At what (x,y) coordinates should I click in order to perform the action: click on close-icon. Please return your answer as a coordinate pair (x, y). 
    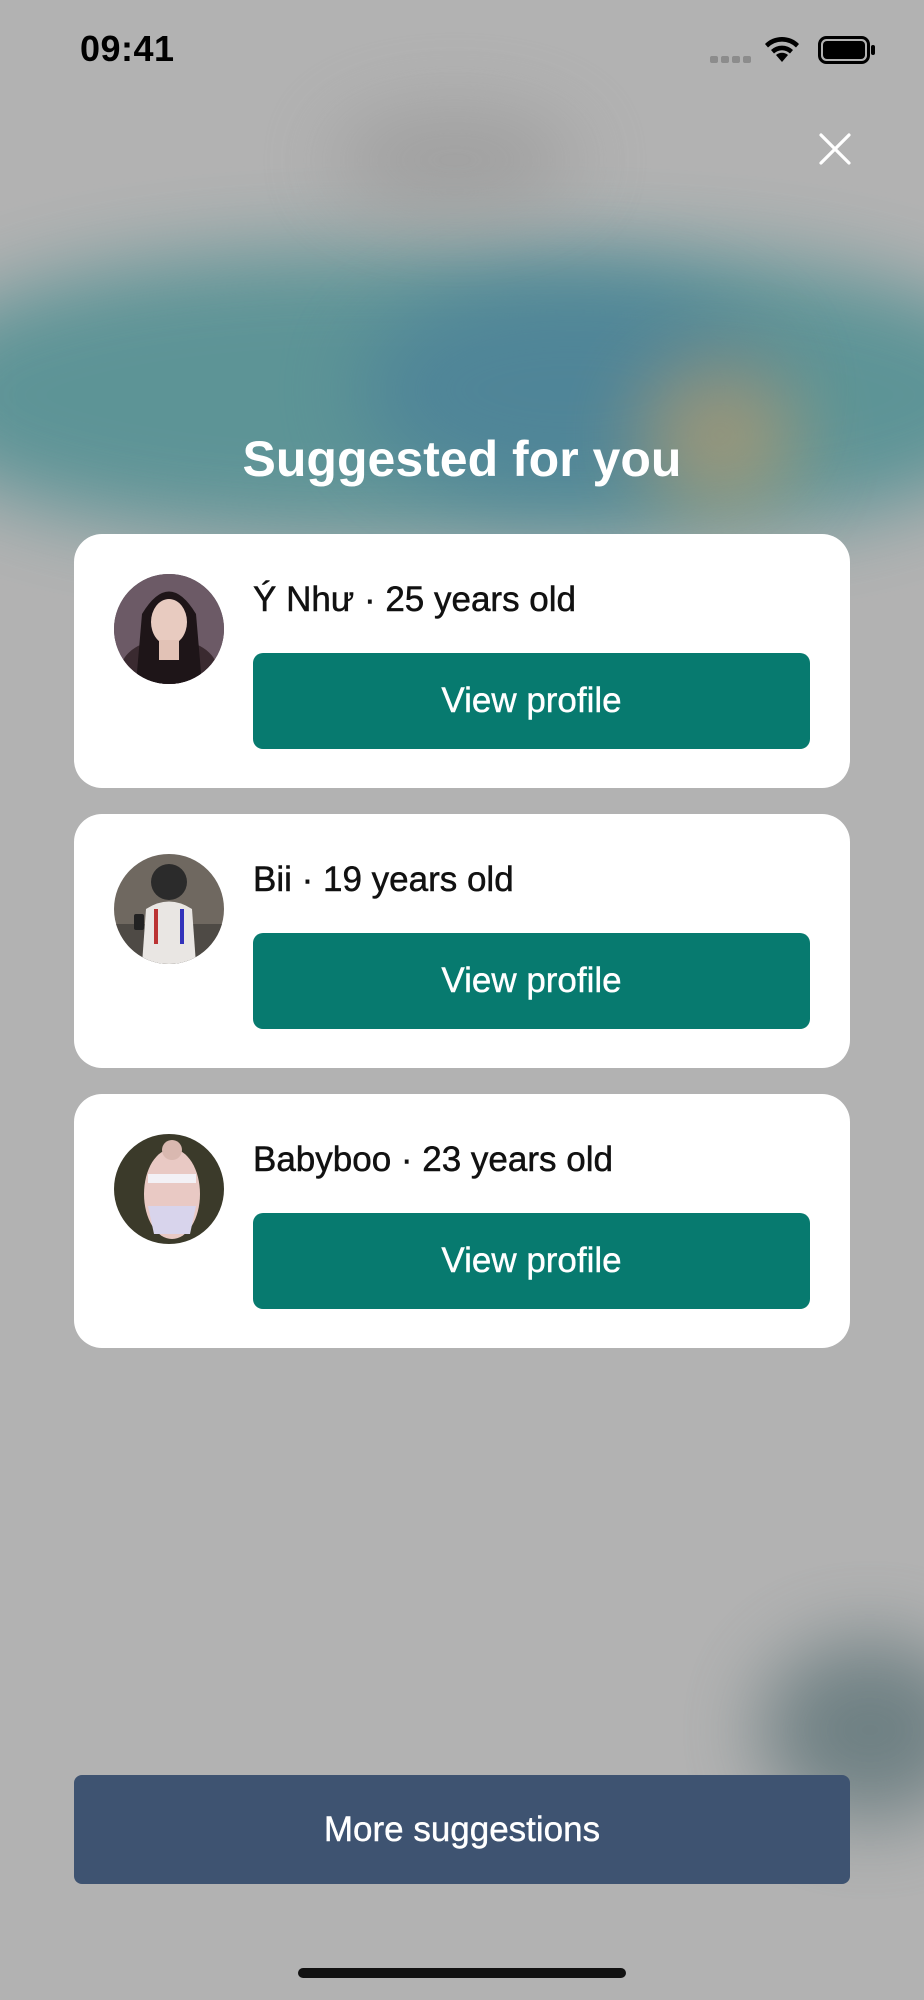
    Looking at the image, I should click on (835, 149).